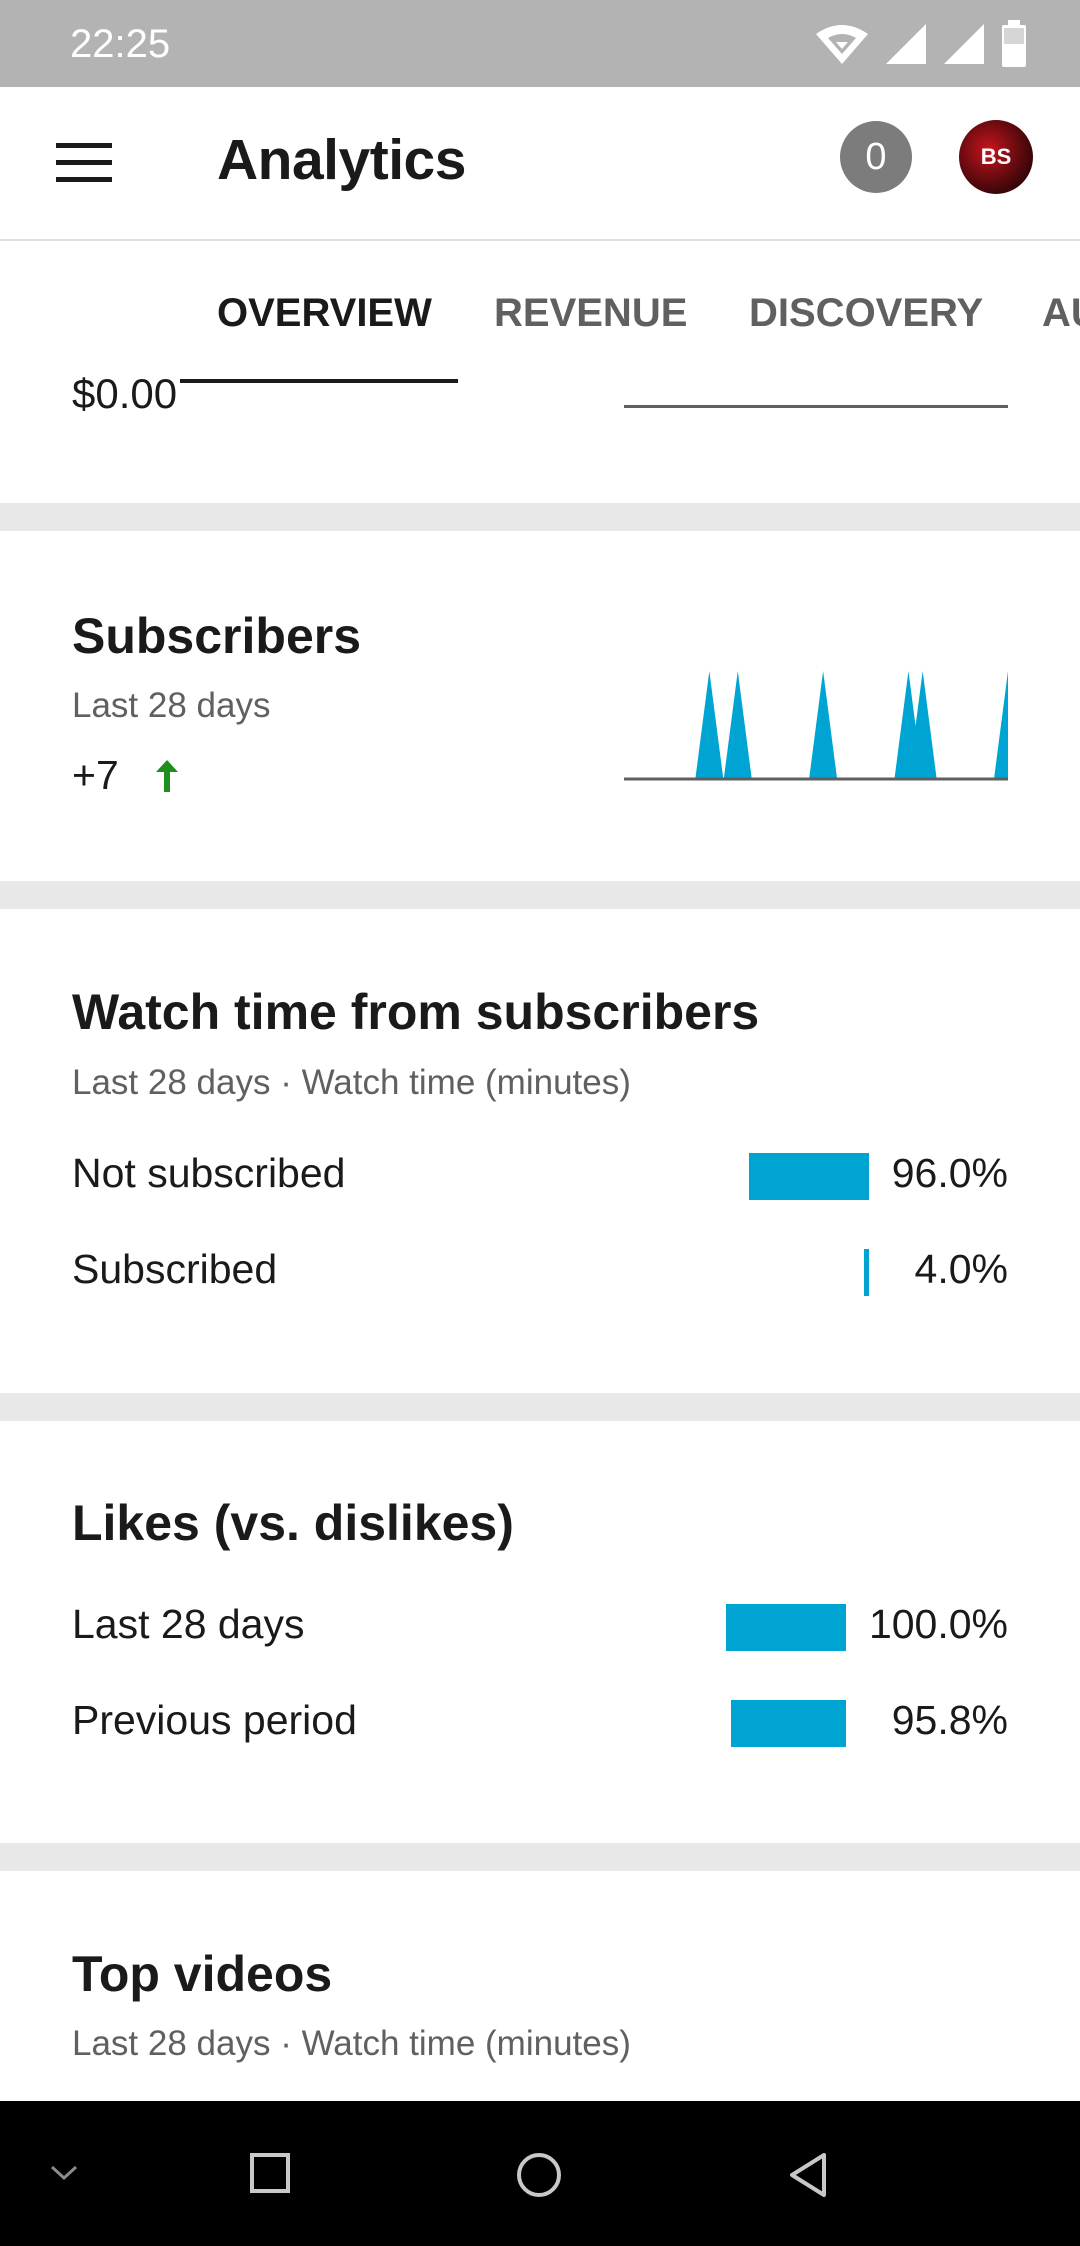 The image size is (1080, 2246). What do you see at coordinates (842, 44) in the screenshot?
I see `wifi-icon` at bounding box center [842, 44].